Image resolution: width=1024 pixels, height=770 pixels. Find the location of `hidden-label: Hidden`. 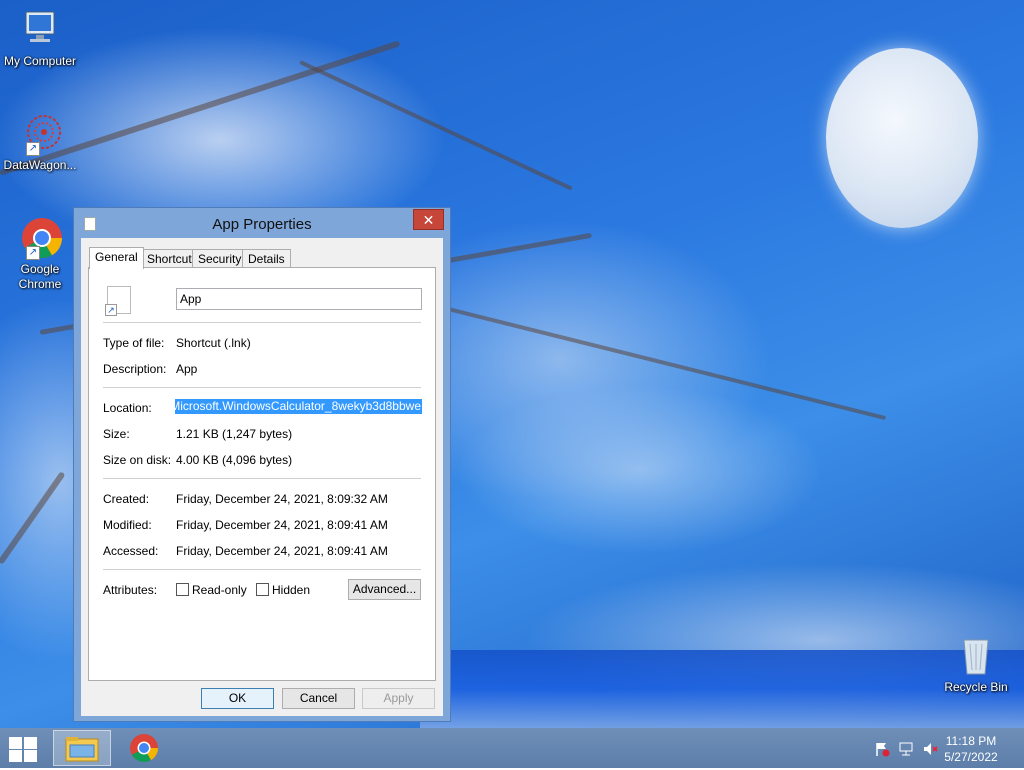

hidden-label: Hidden is located at coordinates (291, 590).